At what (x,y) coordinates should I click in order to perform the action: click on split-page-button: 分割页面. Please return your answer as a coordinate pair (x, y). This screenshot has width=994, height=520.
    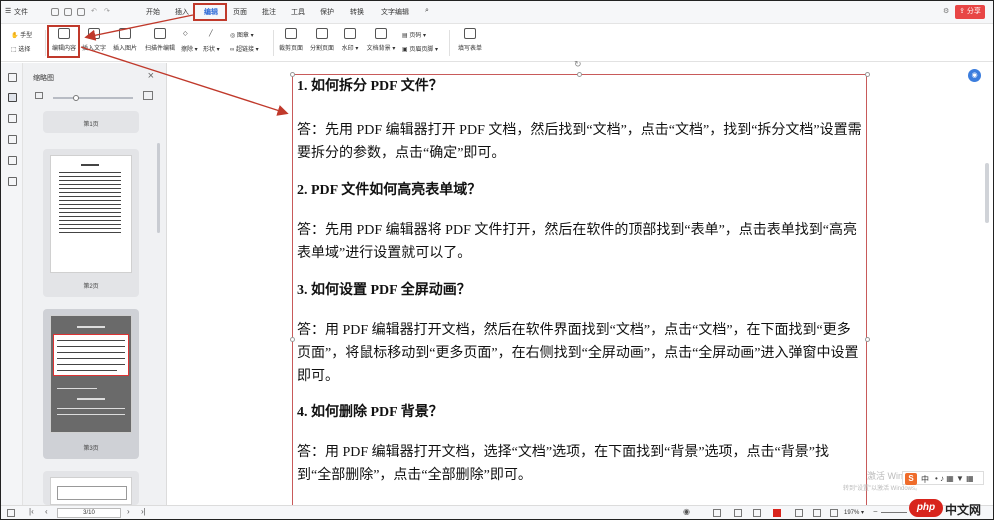
    Looking at the image, I should click on (322, 40).